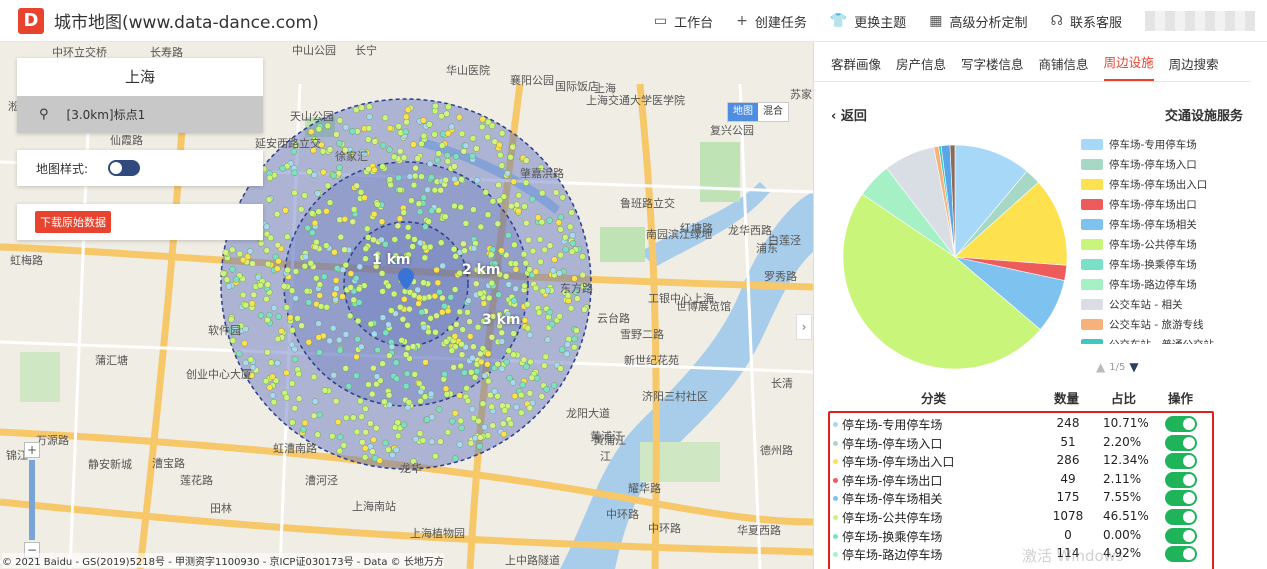 The height and width of the screenshot is (569, 1267). I want to click on map-place-label: 东方路, so click(576, 288).